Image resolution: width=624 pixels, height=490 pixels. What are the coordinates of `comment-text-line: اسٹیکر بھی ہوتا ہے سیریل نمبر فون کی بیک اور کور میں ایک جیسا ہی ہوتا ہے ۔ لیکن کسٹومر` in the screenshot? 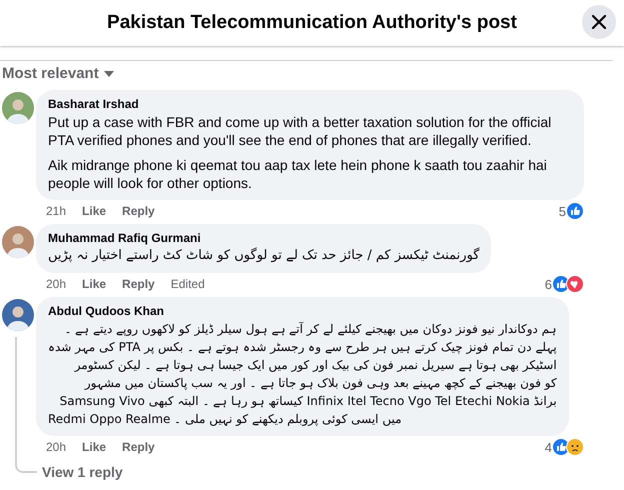 It's located at (315, 365).